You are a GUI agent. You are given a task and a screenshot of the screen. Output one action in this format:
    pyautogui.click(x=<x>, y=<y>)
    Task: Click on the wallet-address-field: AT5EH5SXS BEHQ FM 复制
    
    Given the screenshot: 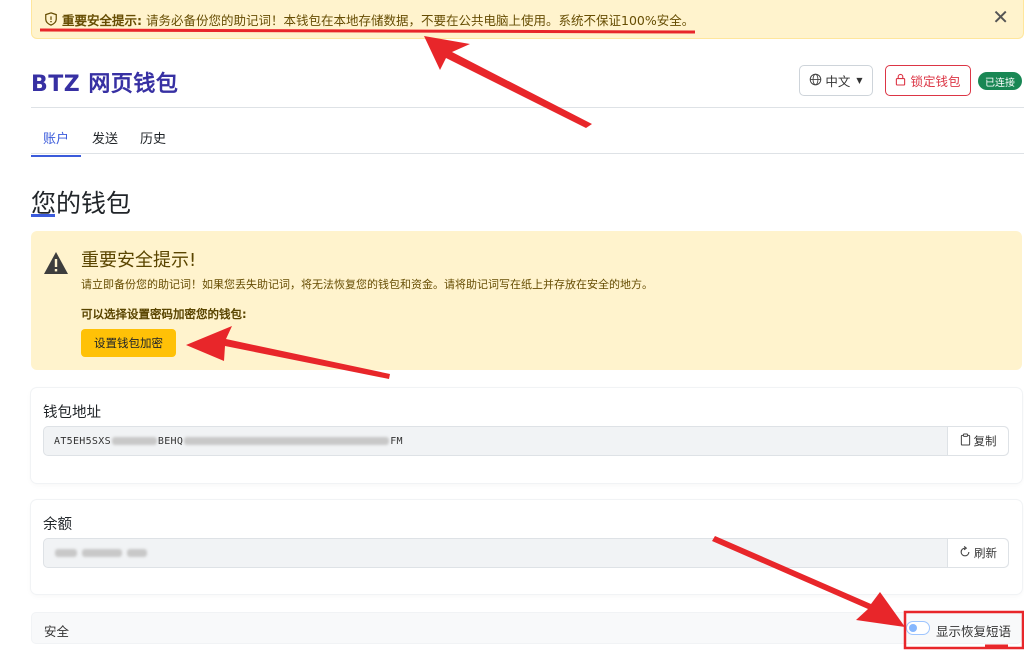 What is the action you would take?
    pyautogui.click(x=526, y=441)
    